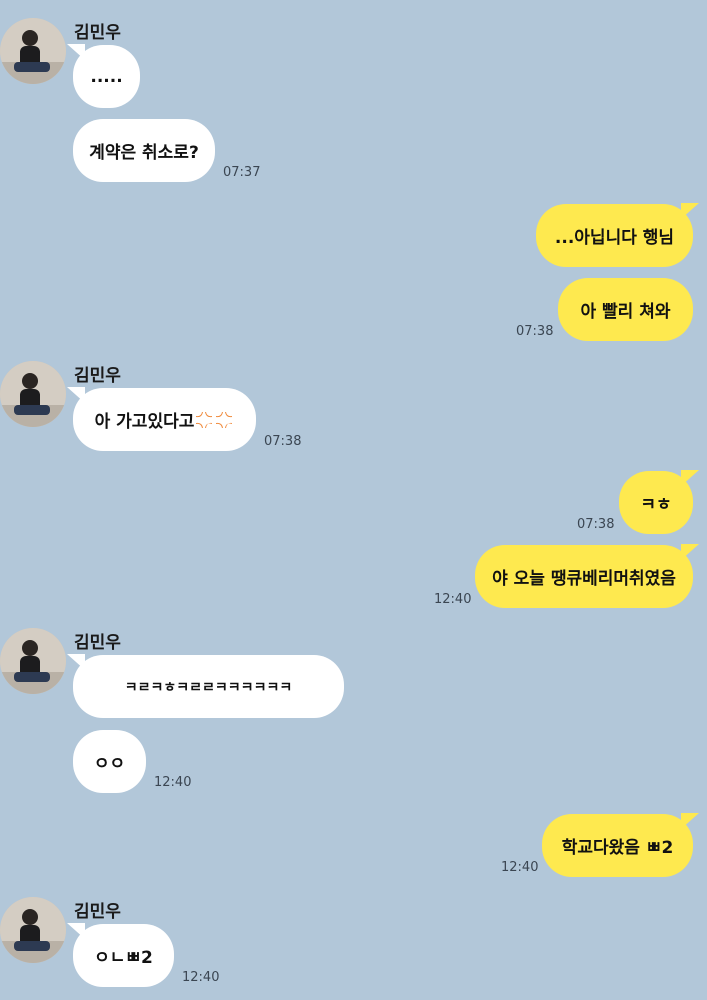 The width and height of the screenshot is (707, 1000). I want to click on incoming-message-bubble: 계약은 취소로?, so click(144, 150).